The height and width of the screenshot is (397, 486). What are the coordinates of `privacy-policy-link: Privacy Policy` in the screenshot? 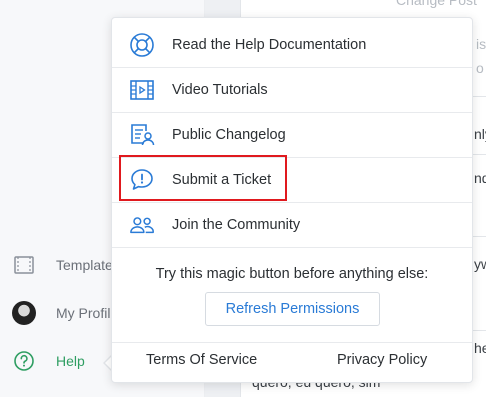 It's located at (382, 360).